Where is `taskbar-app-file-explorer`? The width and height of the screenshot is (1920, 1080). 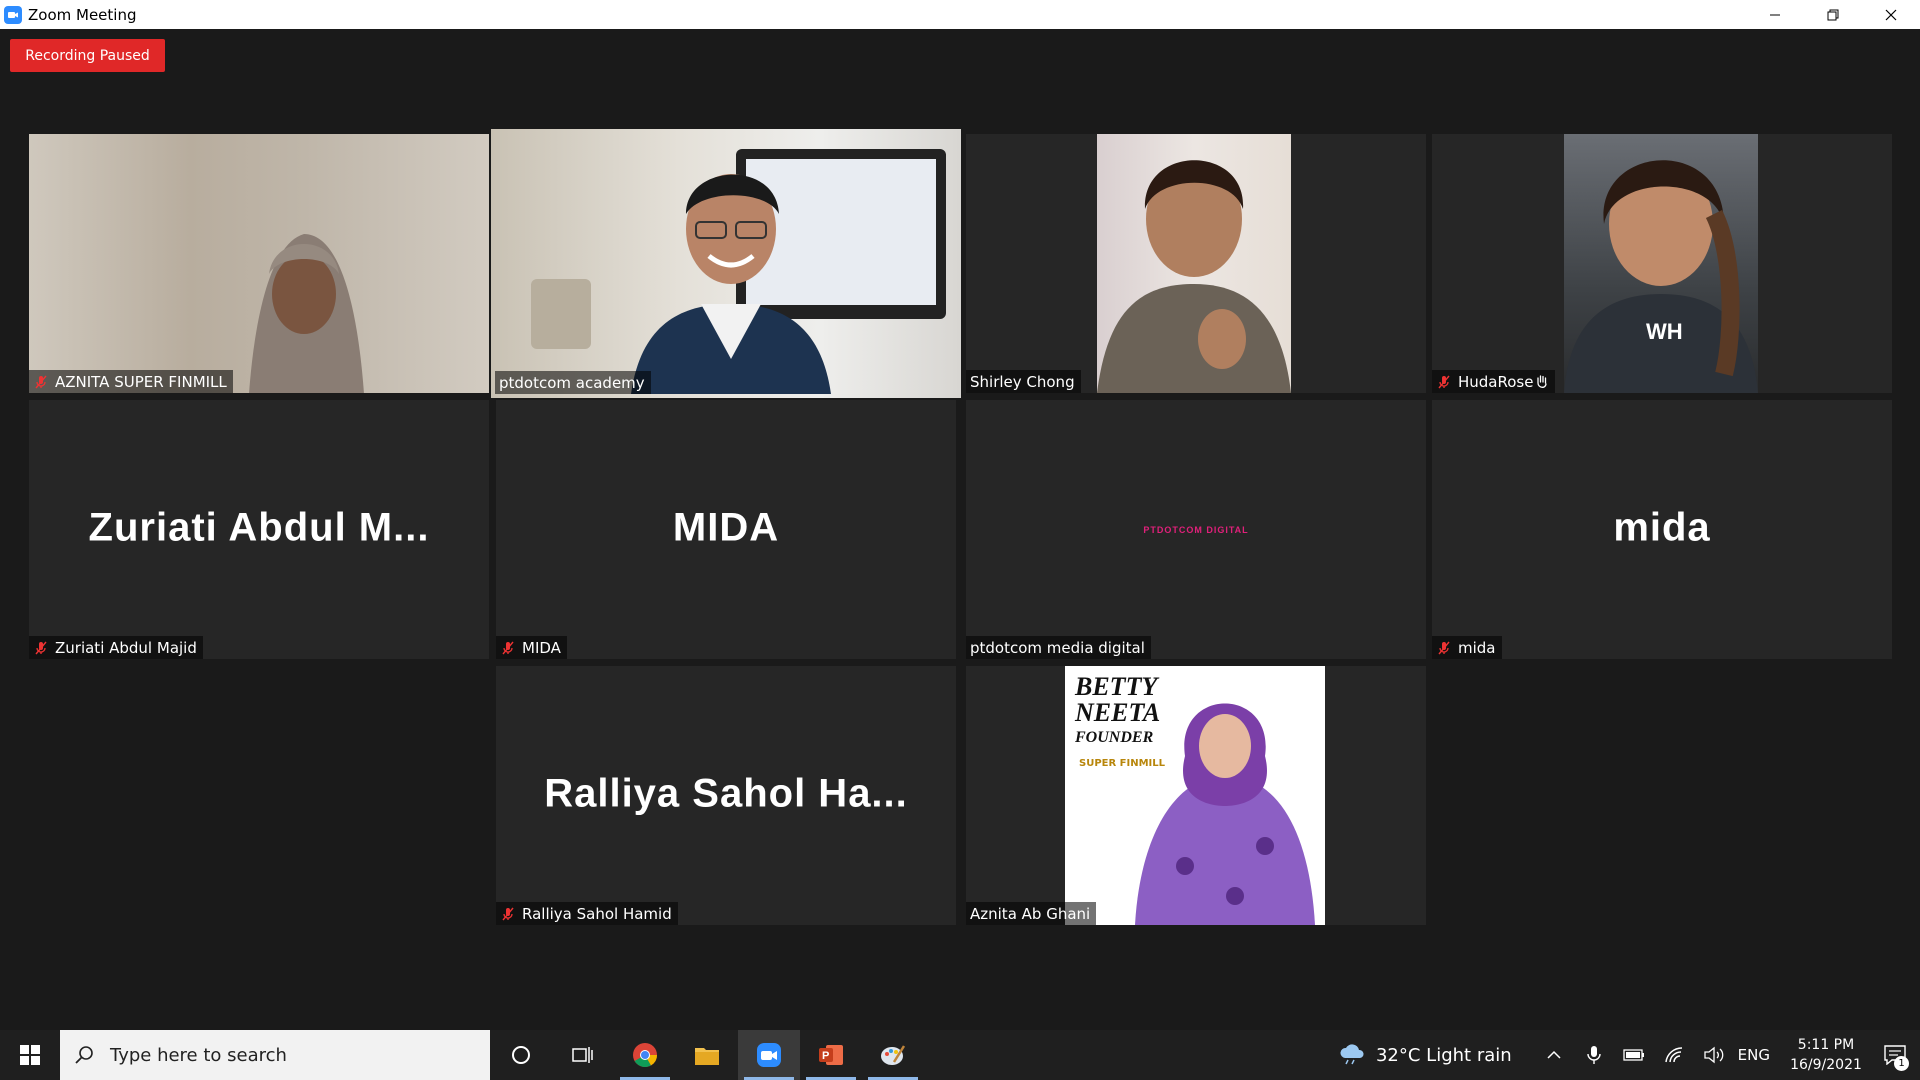 taskbar-app-file-explorer is located at coordinates (707, 1055).